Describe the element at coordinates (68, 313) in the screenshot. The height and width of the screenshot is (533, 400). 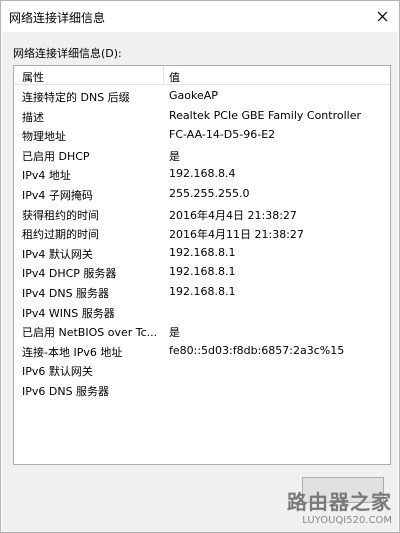
I see `property-cell: IPv4 WINS 服务器` at that location.